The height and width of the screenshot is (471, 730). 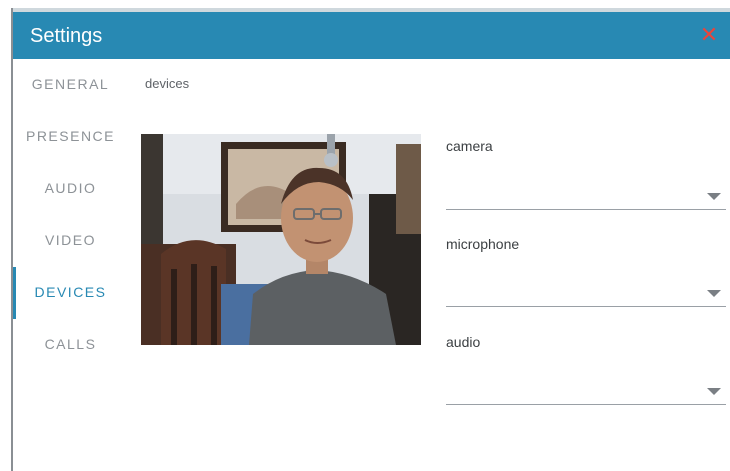 What do you see at coordinates (709, 35) in the screenshot?
I see `close-icon: ✕` at bounding box center [709, 35].